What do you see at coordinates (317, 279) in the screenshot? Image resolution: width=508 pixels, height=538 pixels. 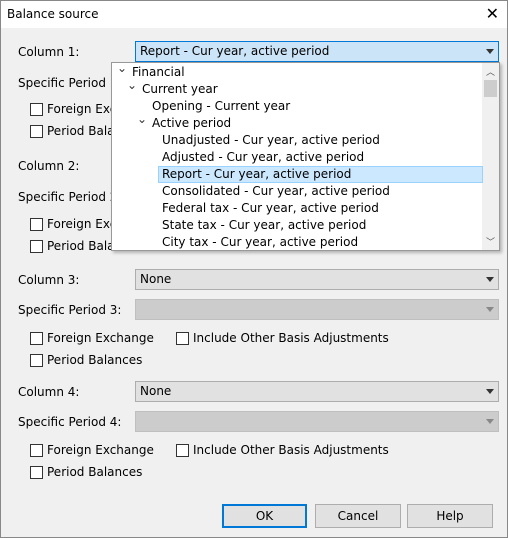 I see `column-3-select: None` at bounding box center [317, 279].